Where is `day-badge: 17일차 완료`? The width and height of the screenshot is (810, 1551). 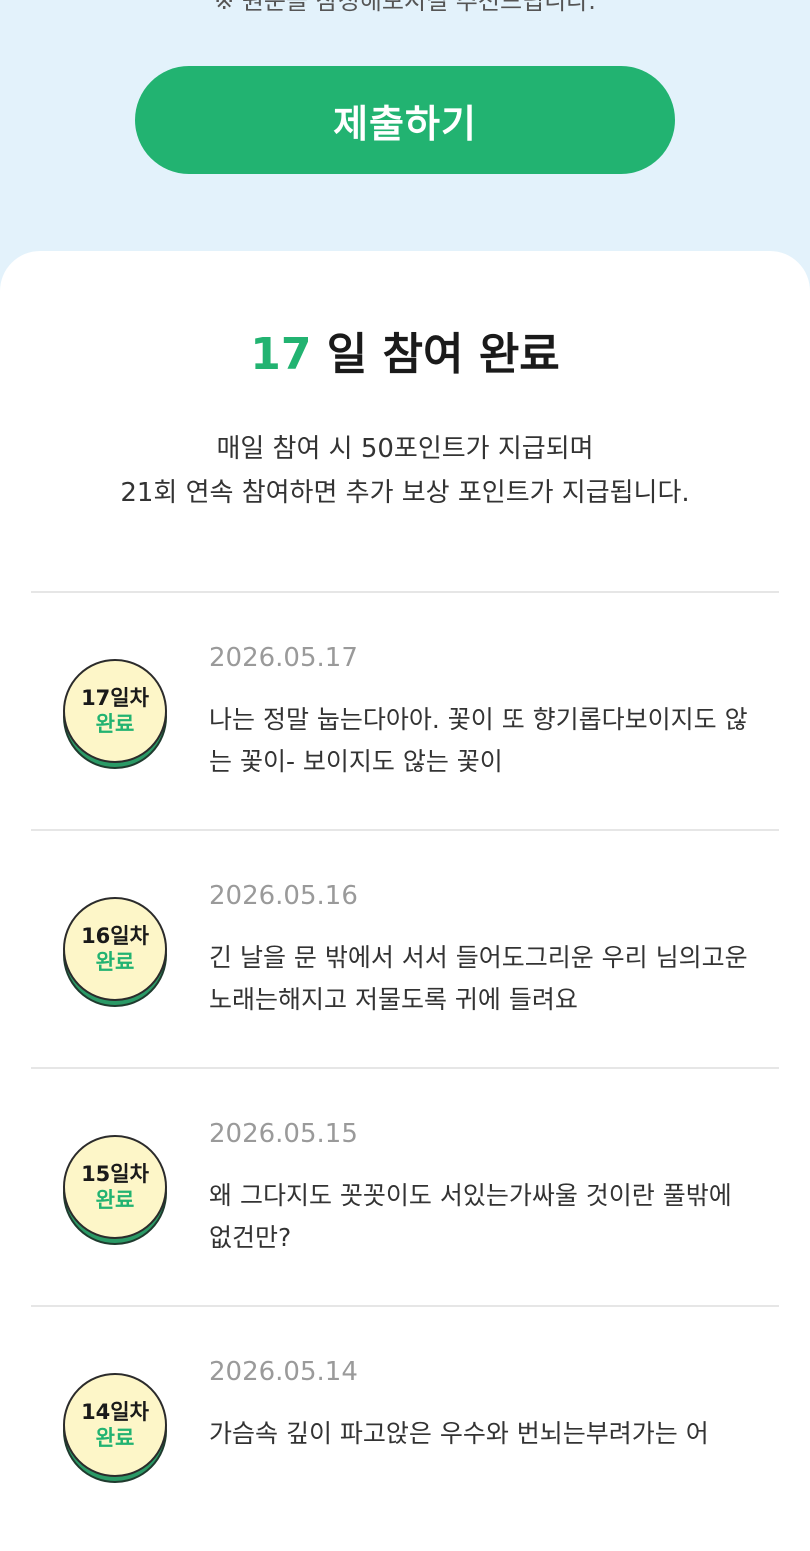
day-badge: 17일차 완료 is located at coordinates (115, 714).